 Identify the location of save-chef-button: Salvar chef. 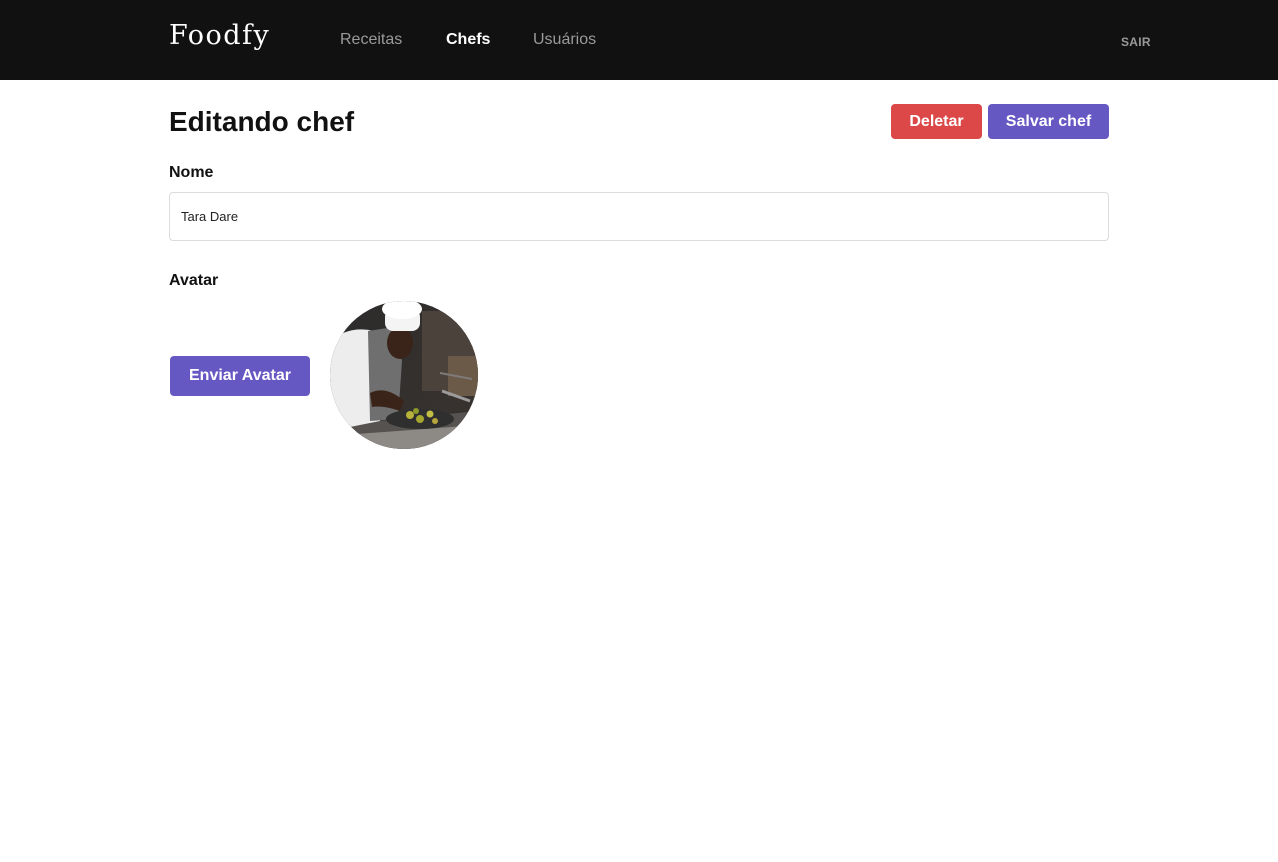
(1048, 121).